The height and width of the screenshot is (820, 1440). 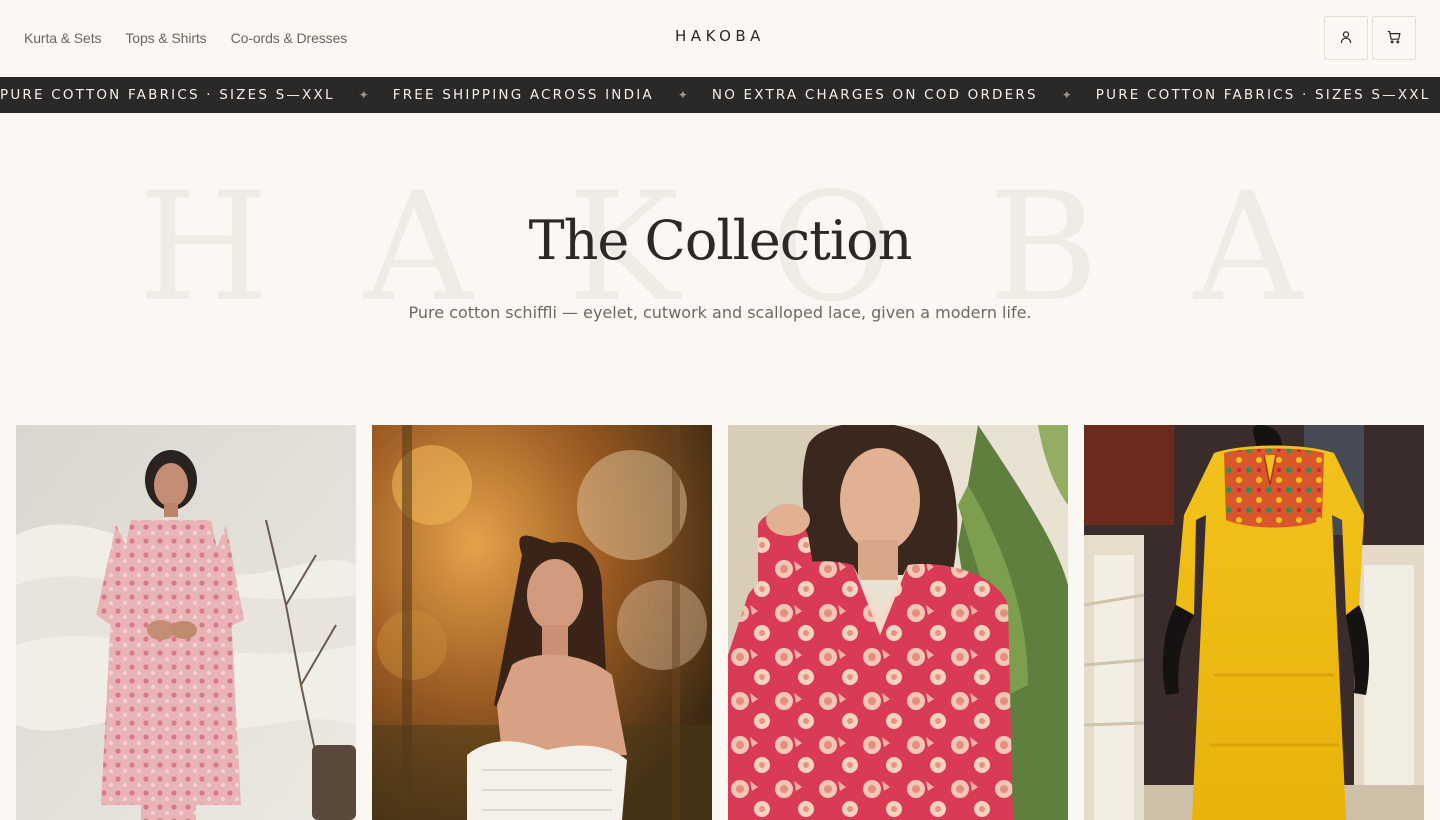 I want to click on page-title: The Collection, so click(x=720, y=240).